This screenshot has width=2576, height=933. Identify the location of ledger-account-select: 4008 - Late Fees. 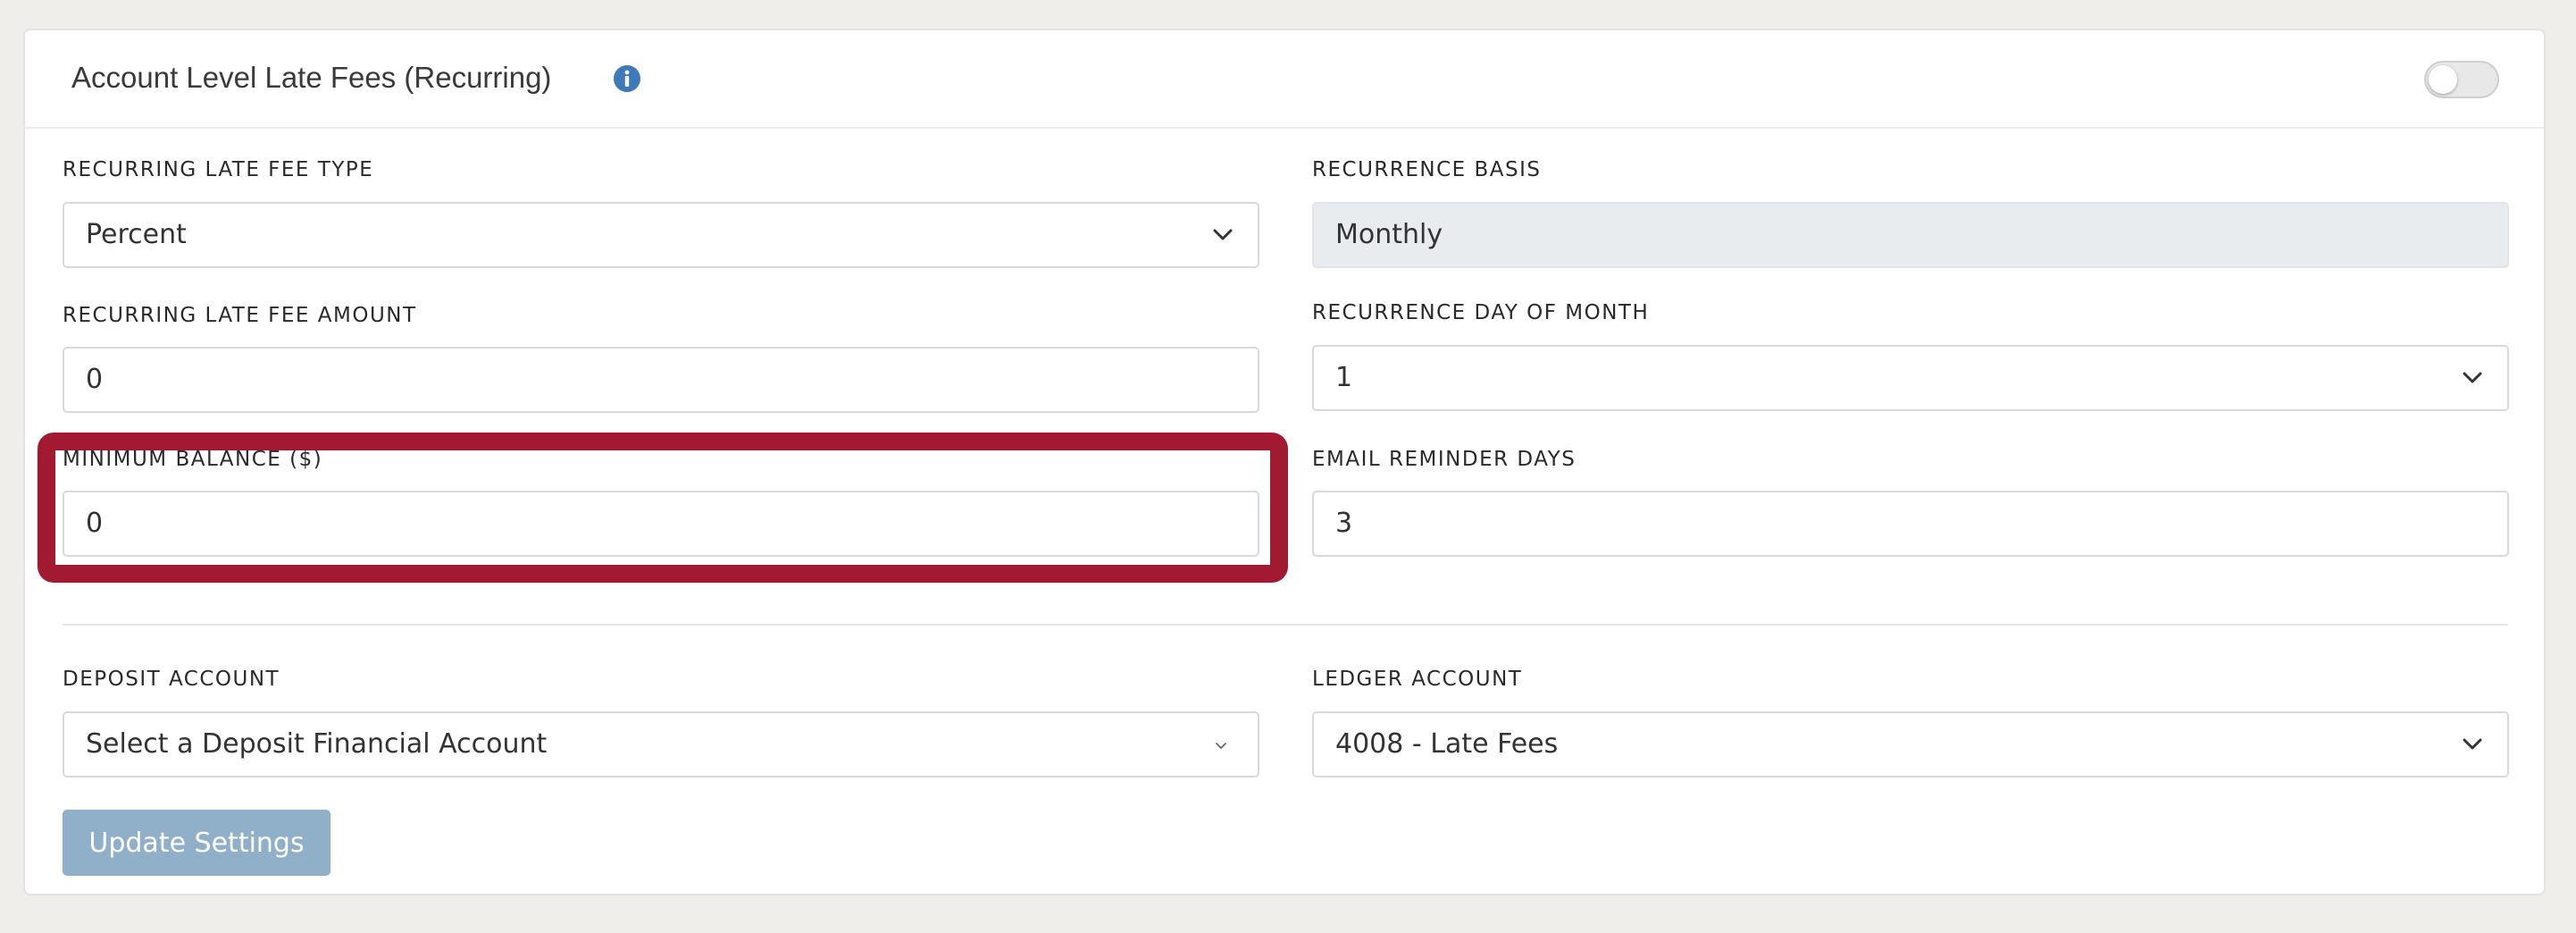
(1911, 744).